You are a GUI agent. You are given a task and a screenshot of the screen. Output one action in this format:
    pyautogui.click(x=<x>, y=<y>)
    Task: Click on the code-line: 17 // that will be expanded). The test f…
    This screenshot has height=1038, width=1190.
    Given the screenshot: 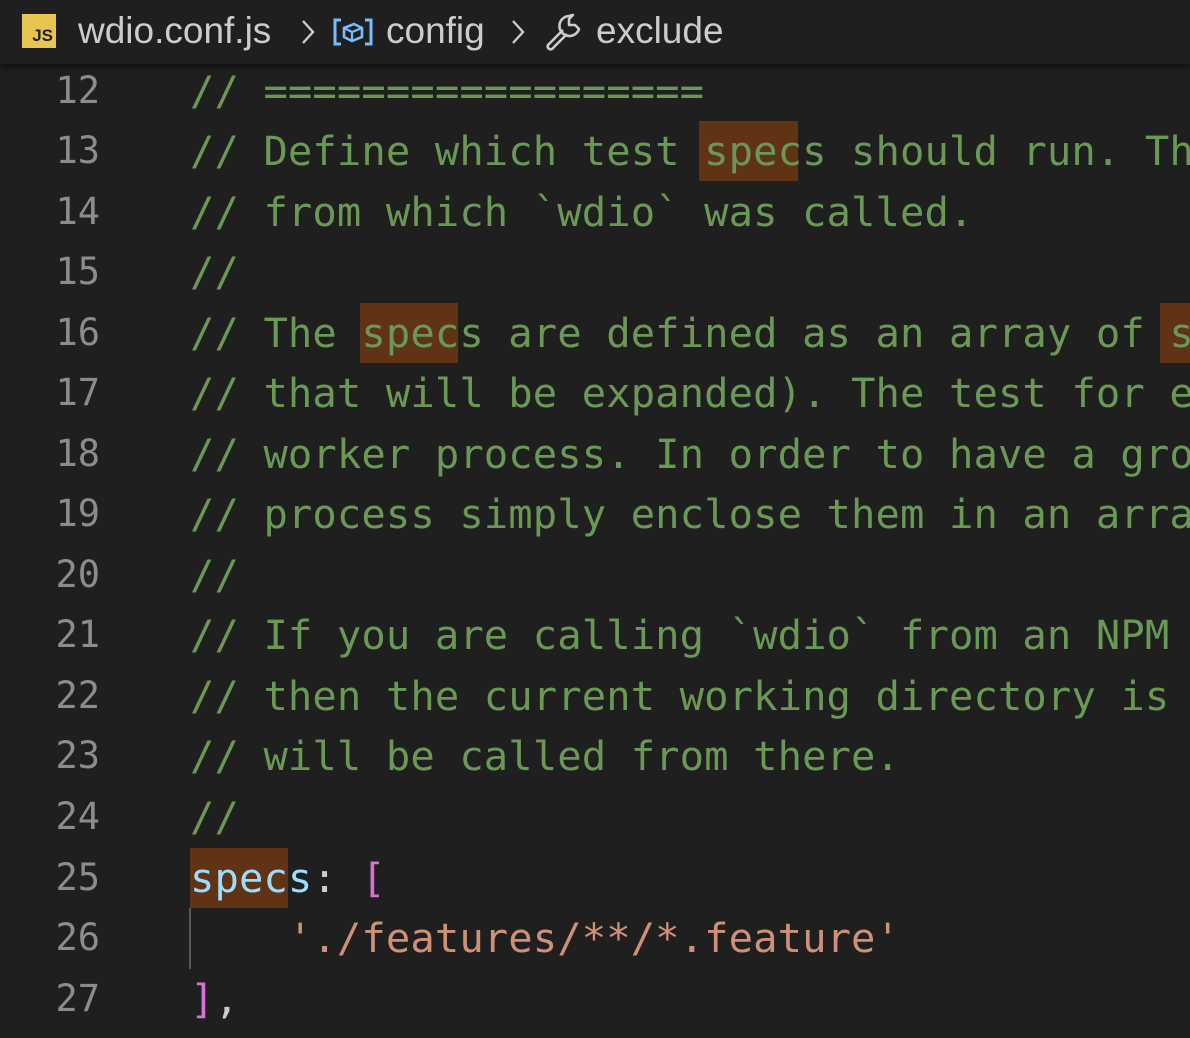 What is the action you would take?
    pyautogui.click(x=595, y=393)
    